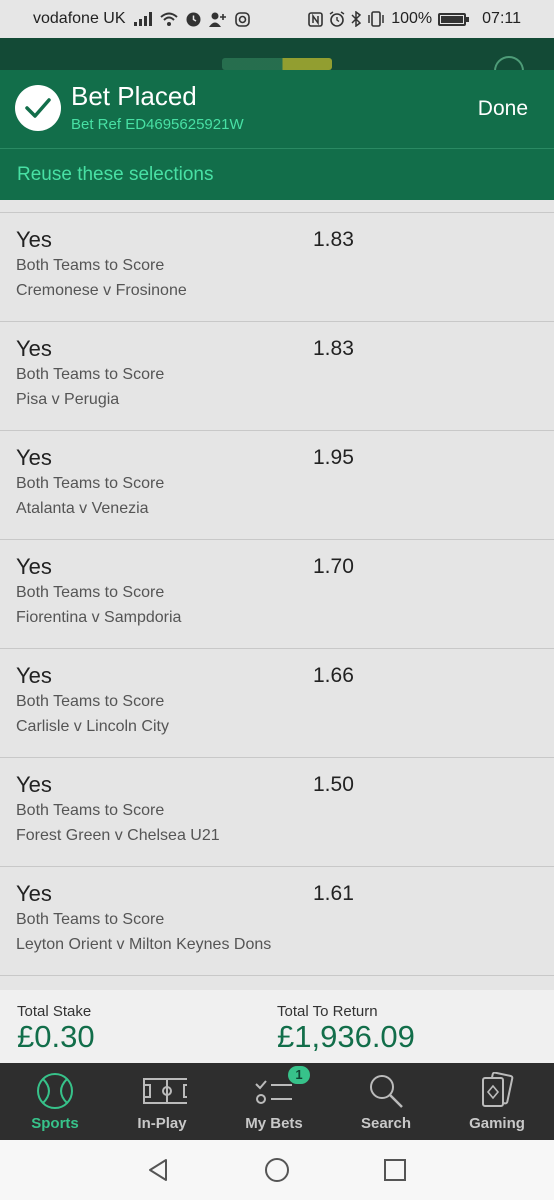  I want to click on done-button: Done, so click(503, 109).